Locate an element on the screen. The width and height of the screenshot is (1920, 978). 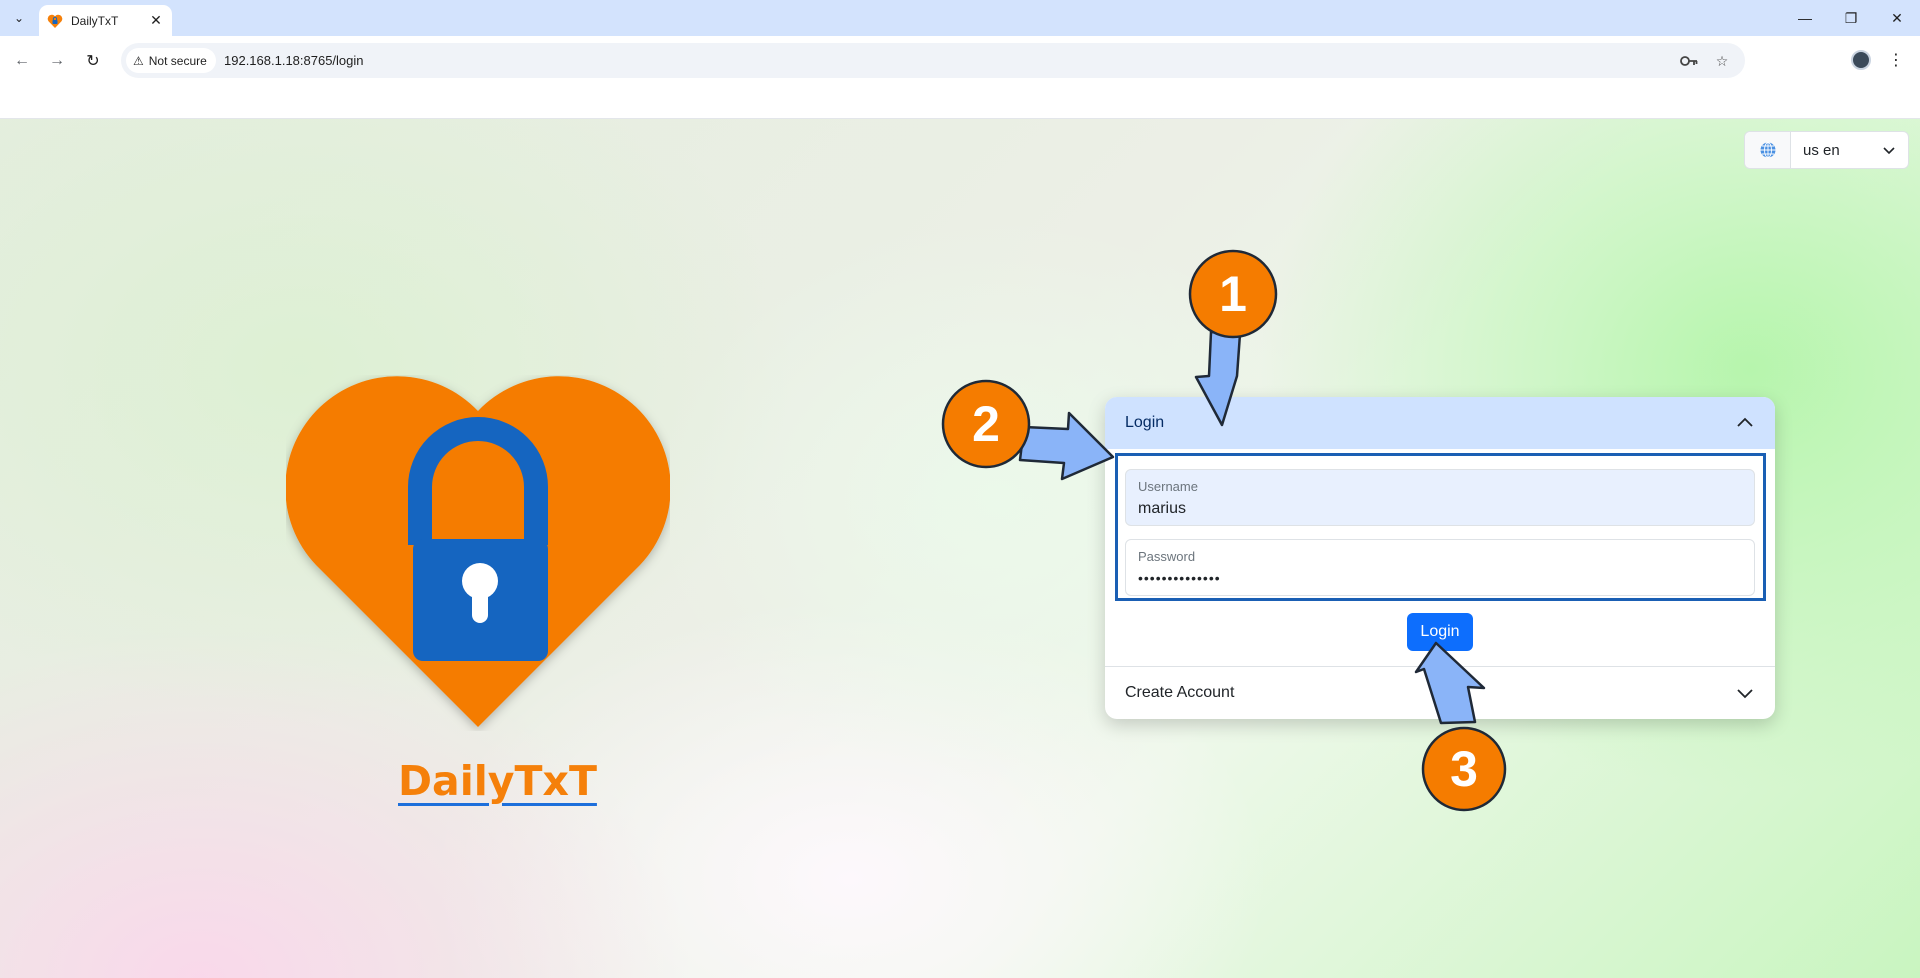
login-button: Login is located at coordinates (1440, 632).